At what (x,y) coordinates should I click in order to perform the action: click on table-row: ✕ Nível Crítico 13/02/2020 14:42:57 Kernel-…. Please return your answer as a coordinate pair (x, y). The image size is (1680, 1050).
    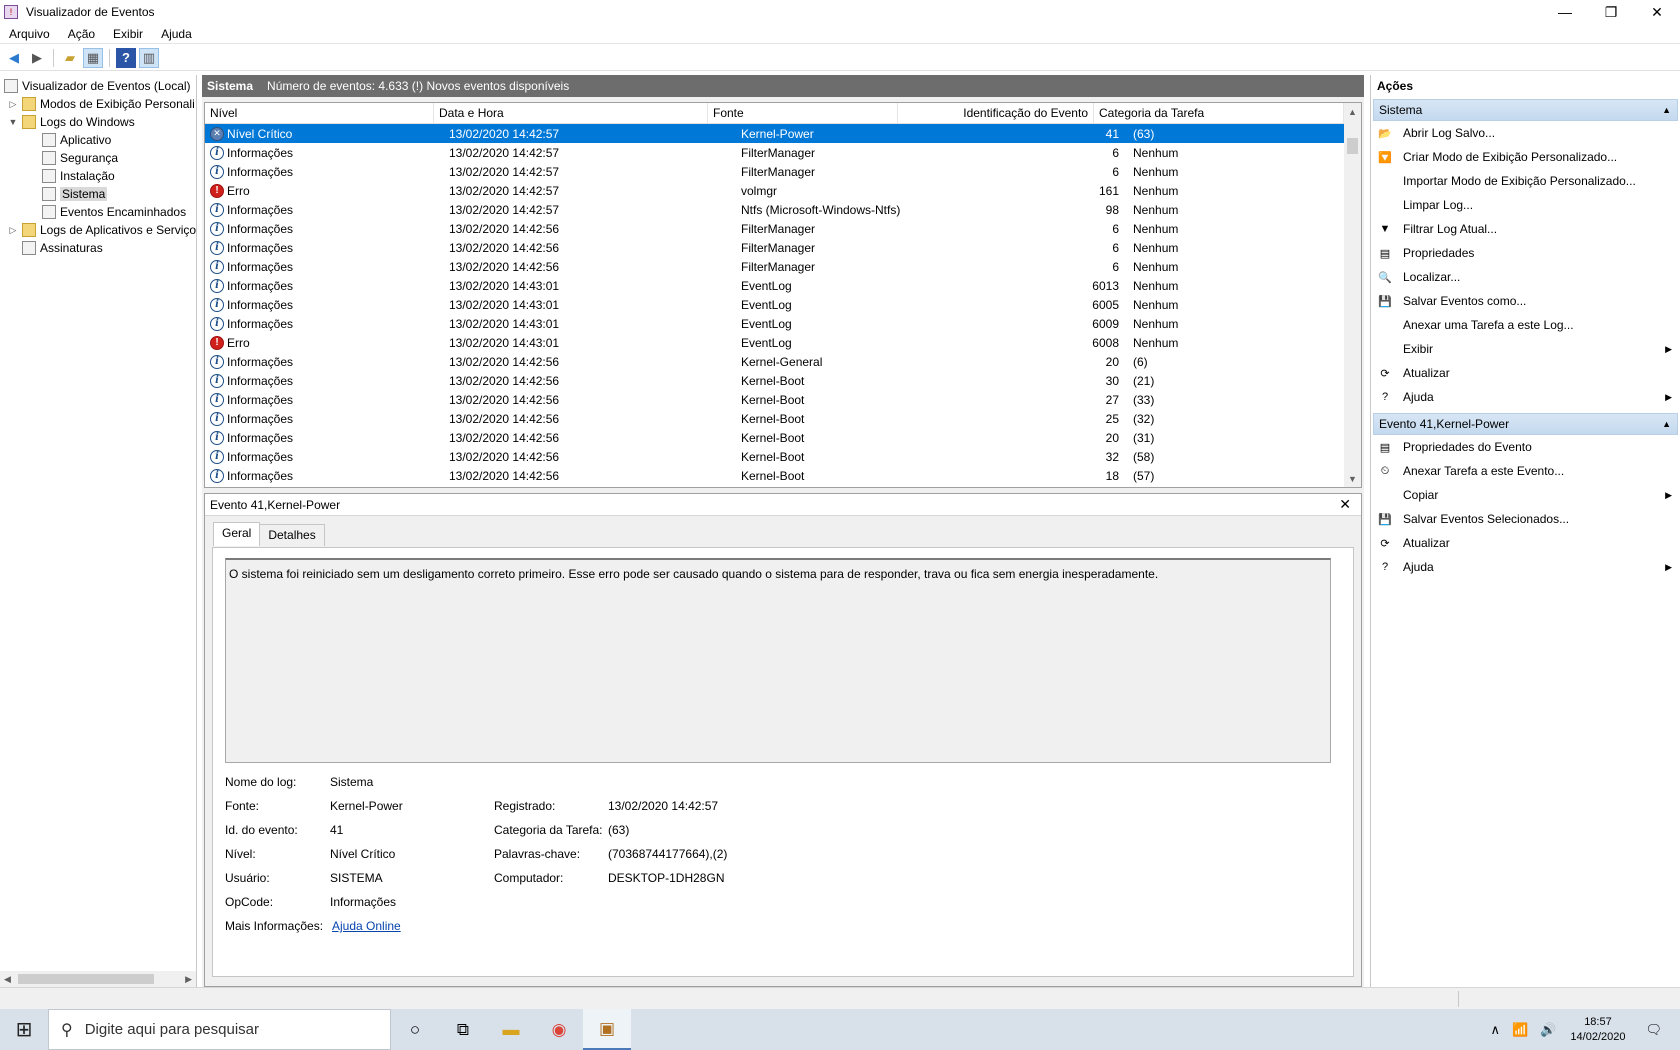
    Looking at the image, I should click on (783, 133).